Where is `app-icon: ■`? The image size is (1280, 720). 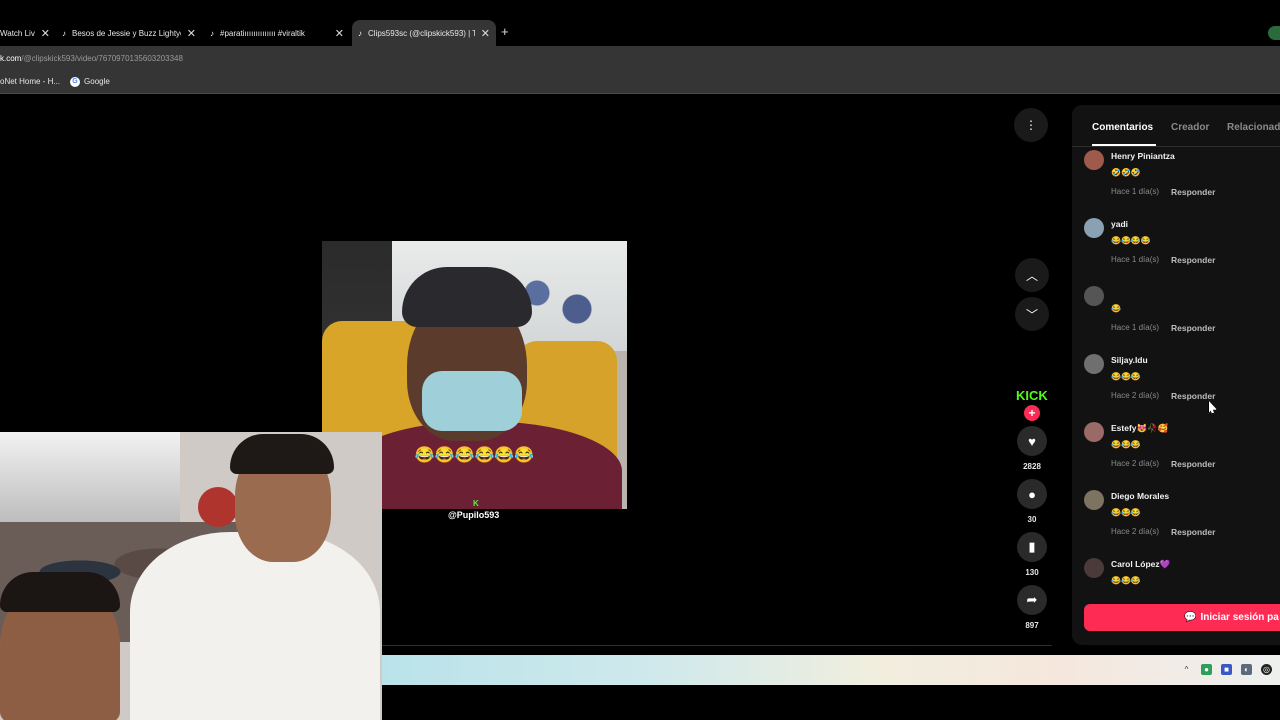
app-icon: ■ is located at coordinates (1226, 669).